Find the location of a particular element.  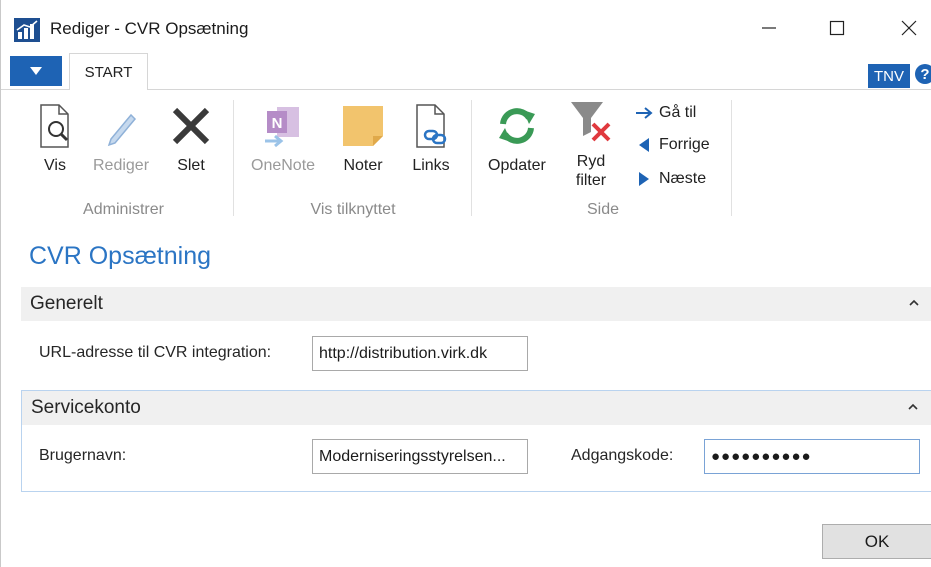

minimize-icon is located at coordinates (769, 28).